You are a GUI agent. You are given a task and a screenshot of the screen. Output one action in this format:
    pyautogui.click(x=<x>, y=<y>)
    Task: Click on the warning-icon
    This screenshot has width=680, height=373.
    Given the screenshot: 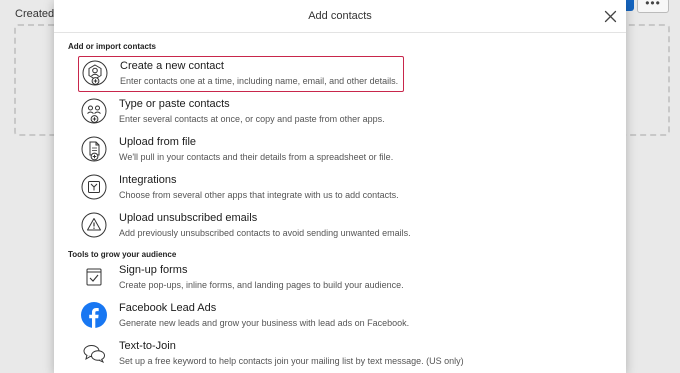 What is the action you would take?
    pyautogui.click(x=94, y=225)
    